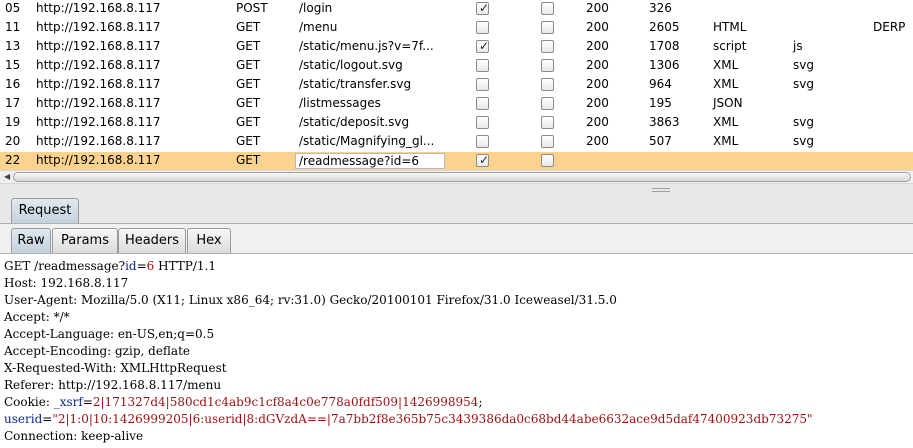 This screenshot has width=913, height=448. I want to click on horizontal-scrollbar: ◀, so click(456, 177).